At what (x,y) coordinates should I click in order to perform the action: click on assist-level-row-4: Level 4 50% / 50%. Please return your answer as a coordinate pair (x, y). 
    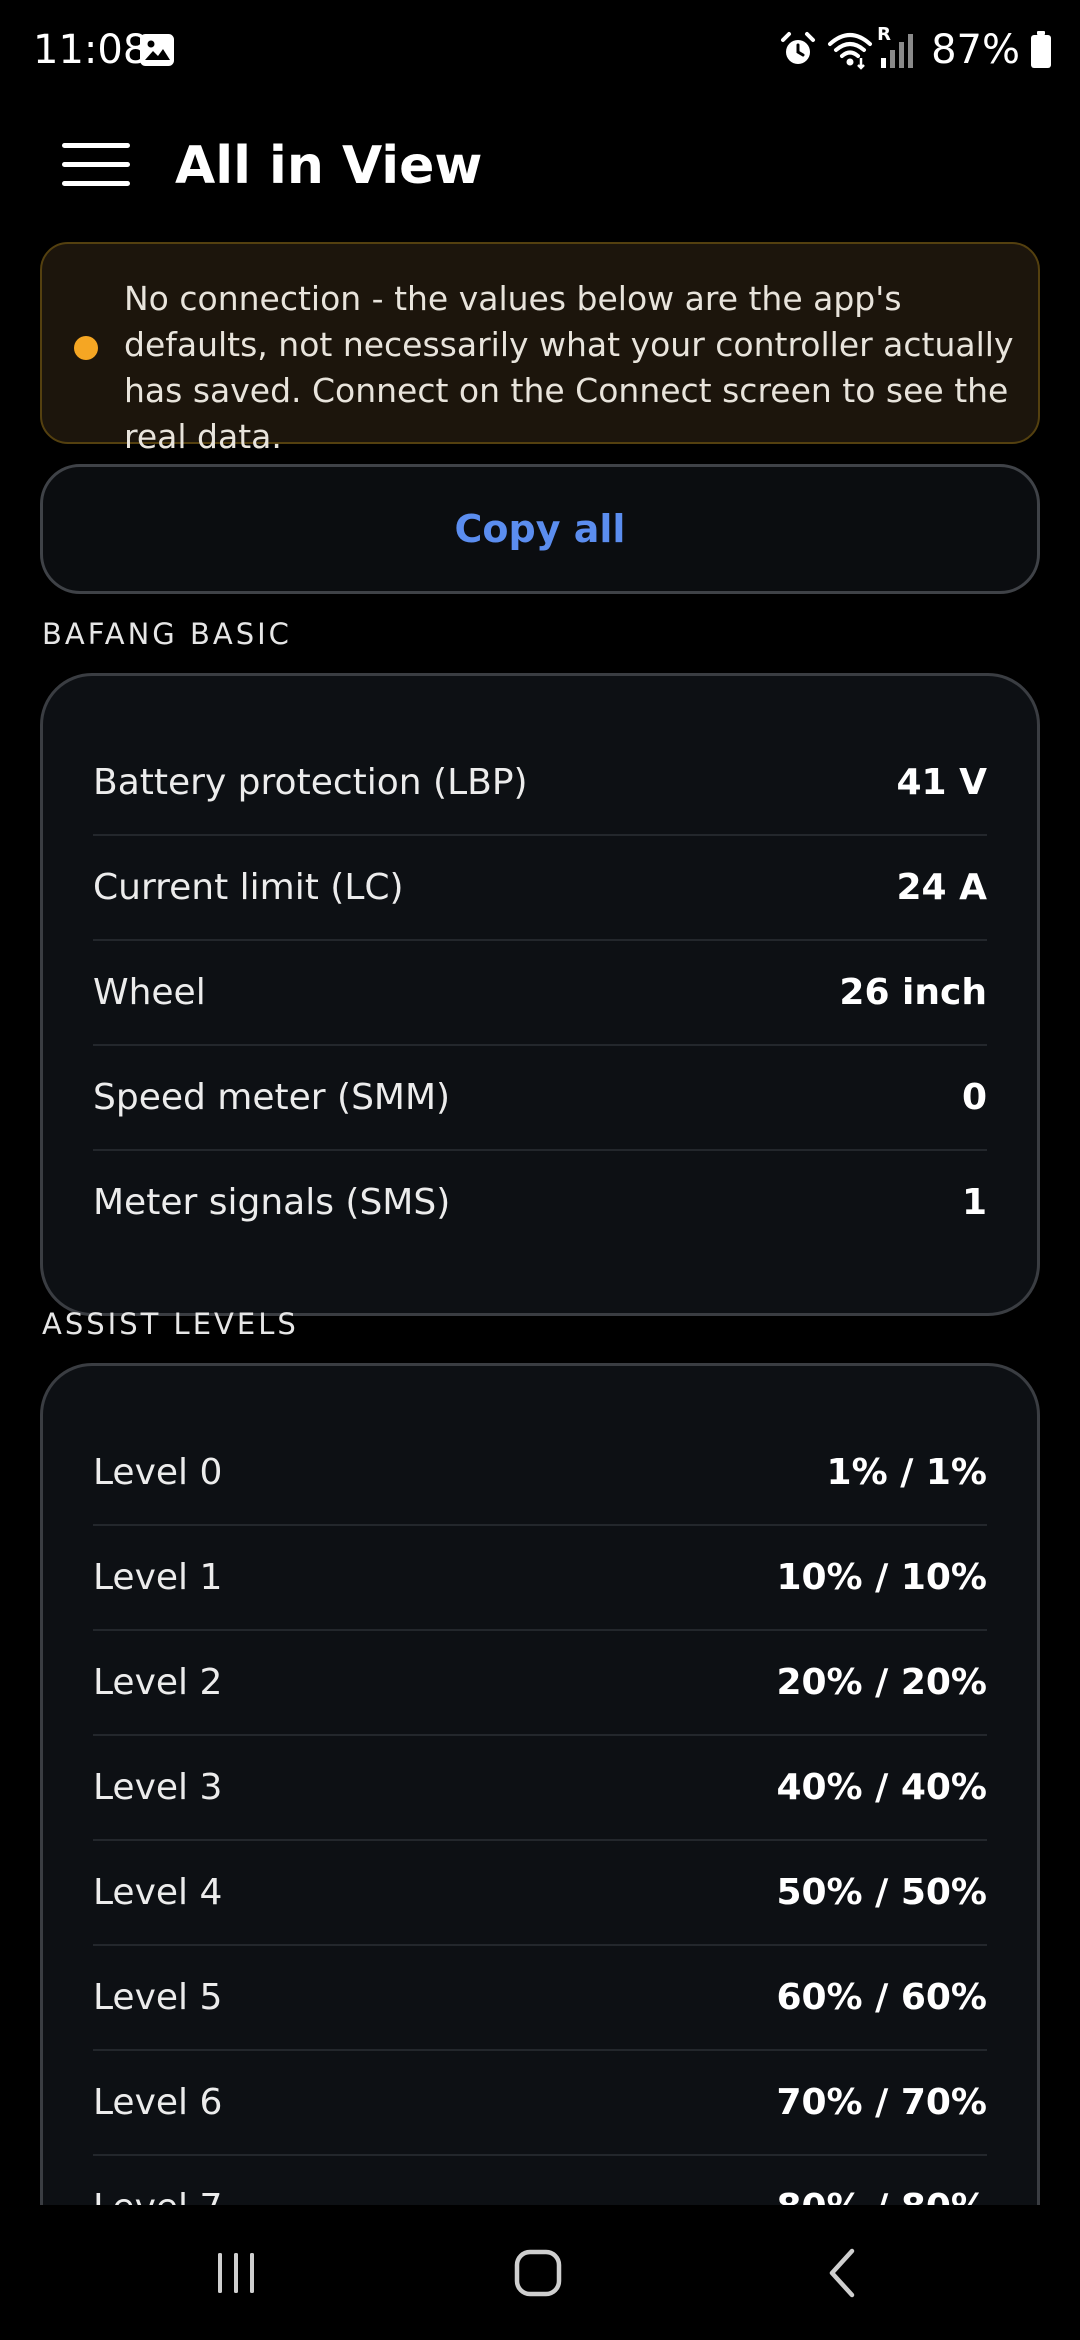
    Looking at the image, I should click on (540, 1893).